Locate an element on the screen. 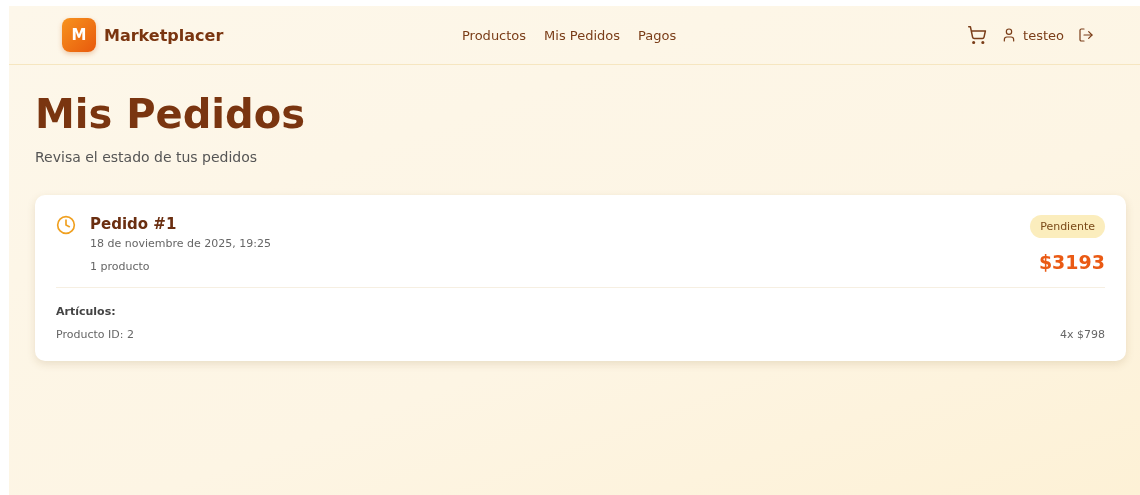  order-date: 18 de noviembre de 2025, 19:25 is located at coordinates (180, 243).